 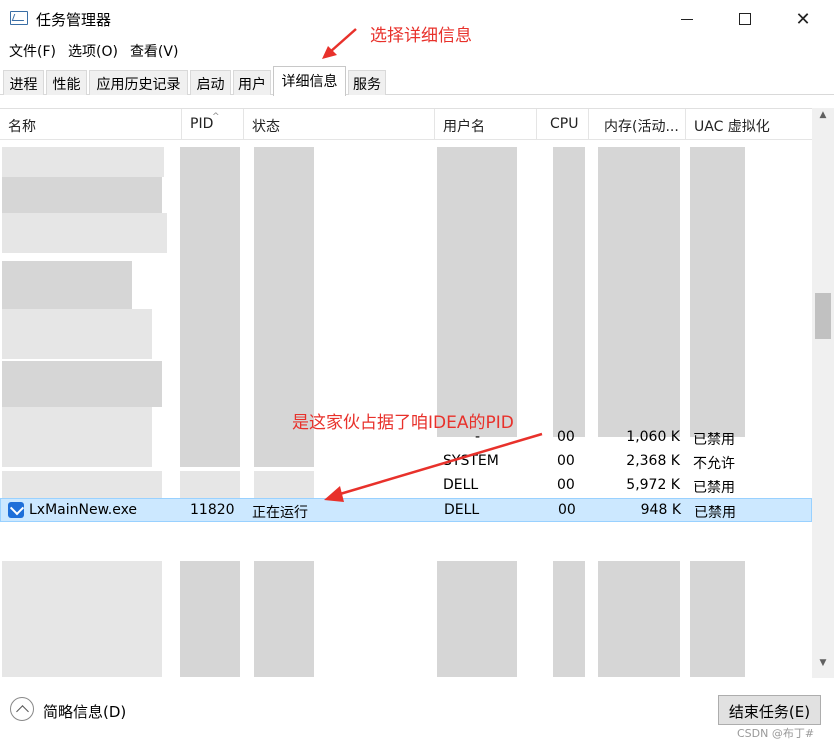 I want to click on annotation-tab-hint: 选择详细信息, so click(x=421, y=36).